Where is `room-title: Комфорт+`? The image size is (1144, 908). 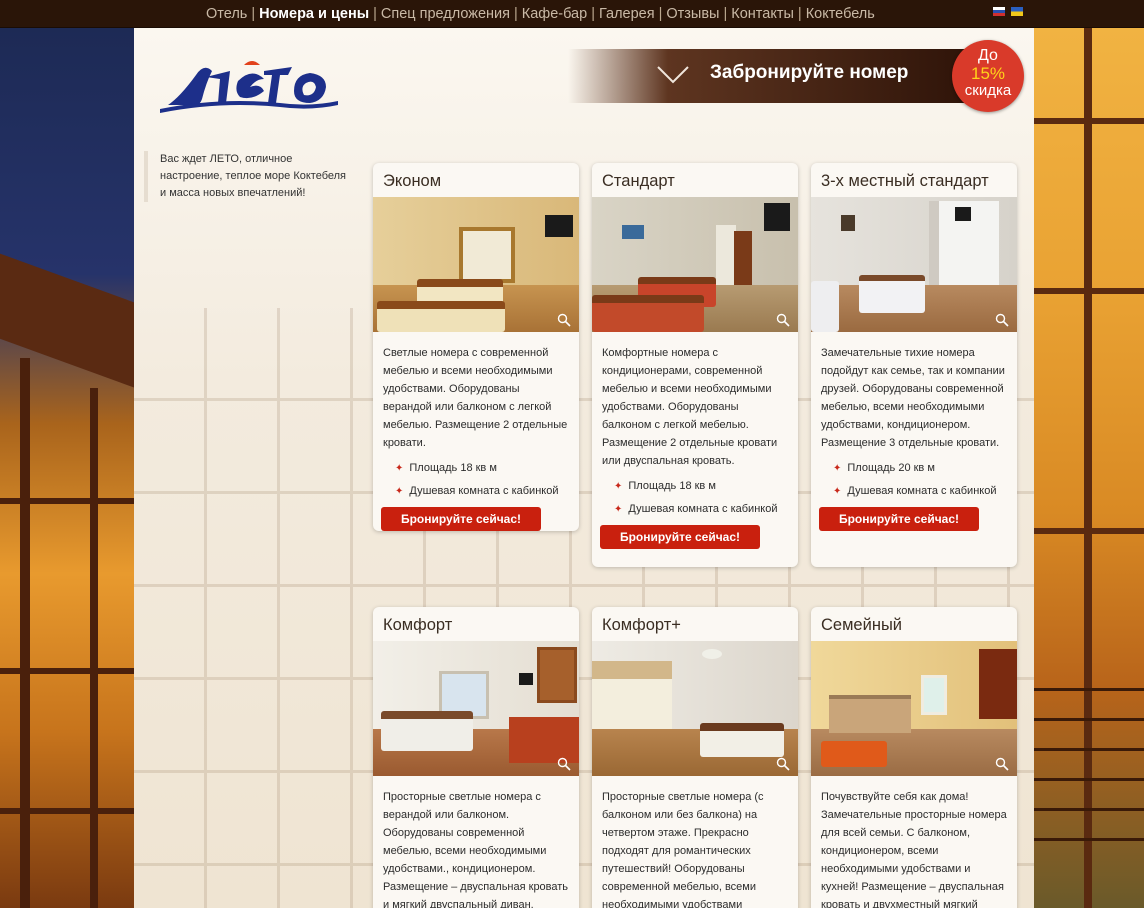
room-title: Комфорт+ is located at coordinates (695, 624).